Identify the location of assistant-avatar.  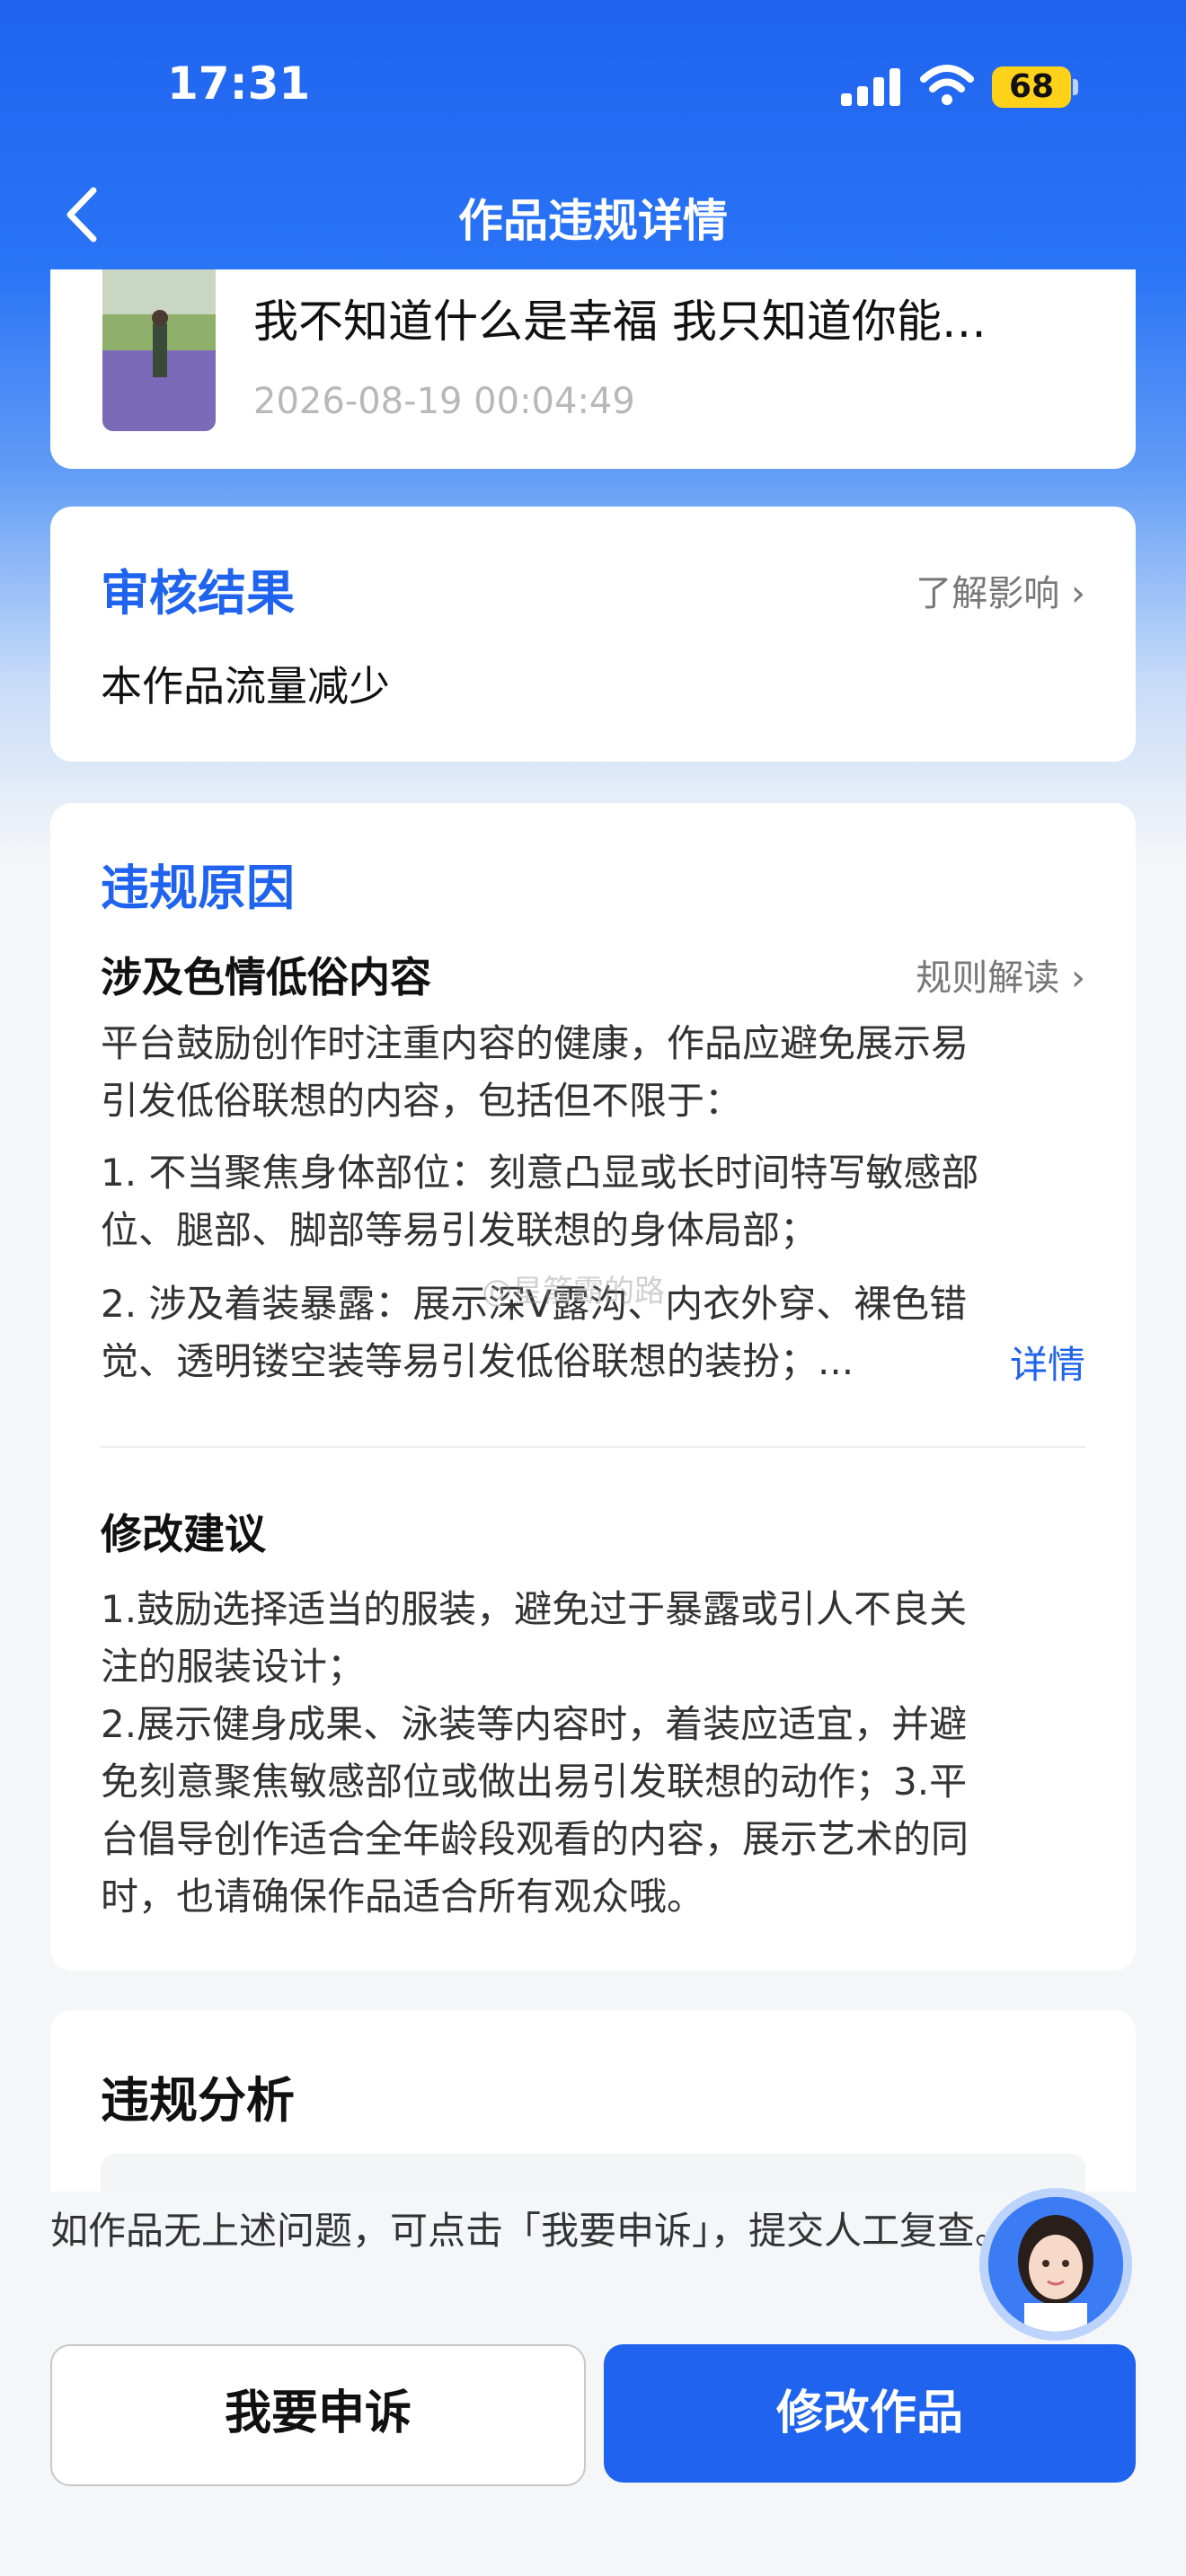
(1055, 2264).